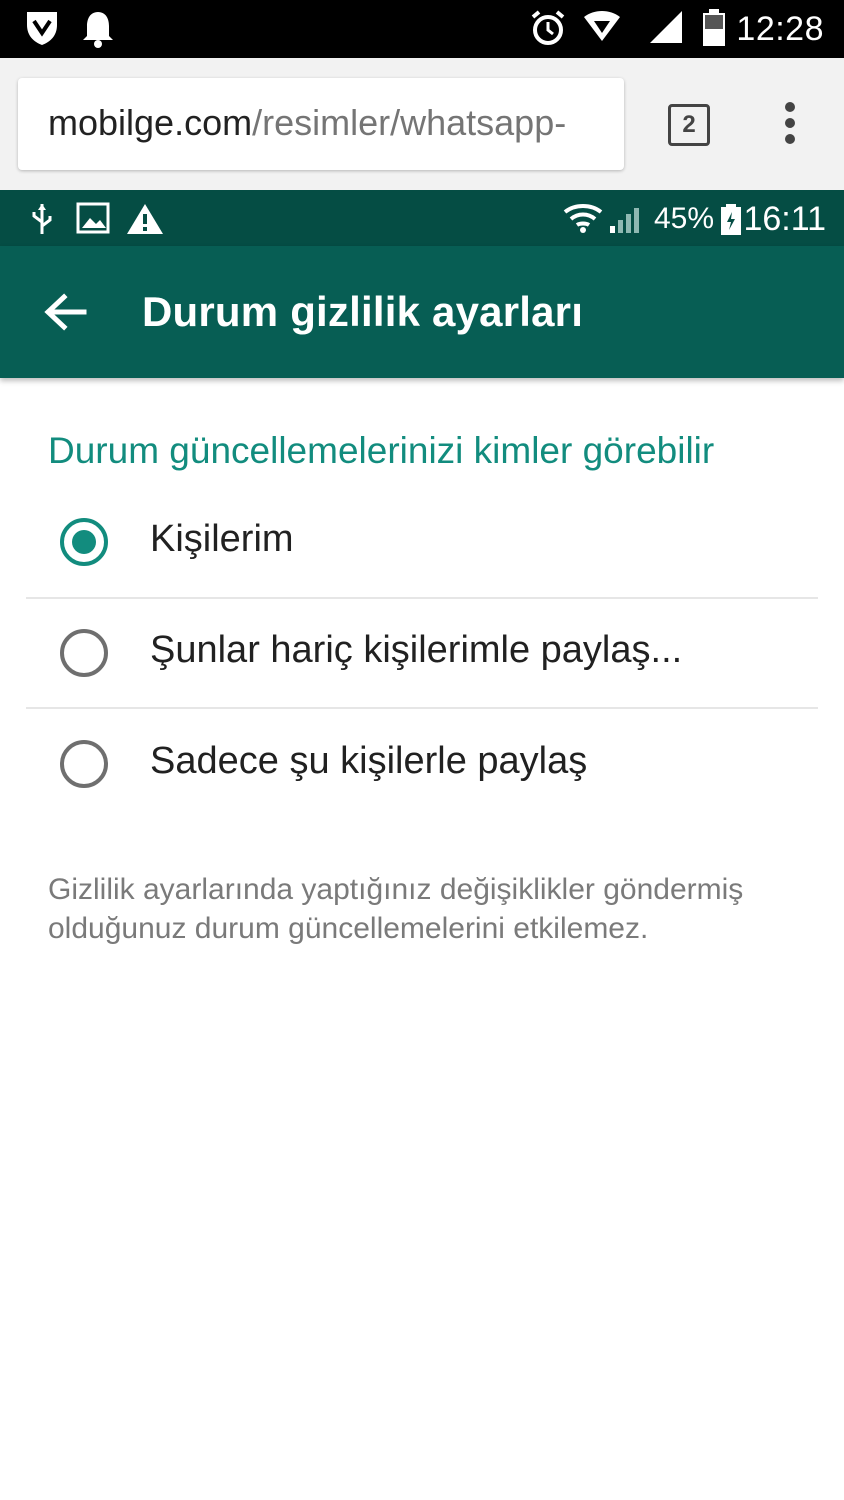 The image size is (844, 1500). Describe the element at coordinates (42, 30) in the screenshot. I see `shield-icon` at that location.